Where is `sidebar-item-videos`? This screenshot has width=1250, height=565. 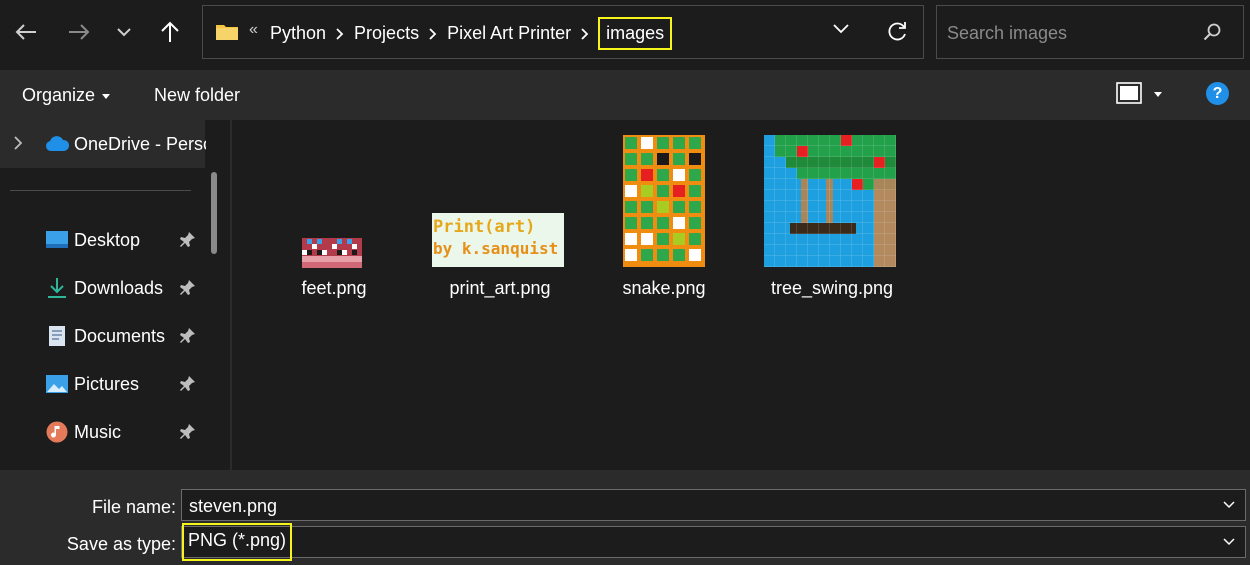
sidebar-item-videos is located at coordinates (102, 465).